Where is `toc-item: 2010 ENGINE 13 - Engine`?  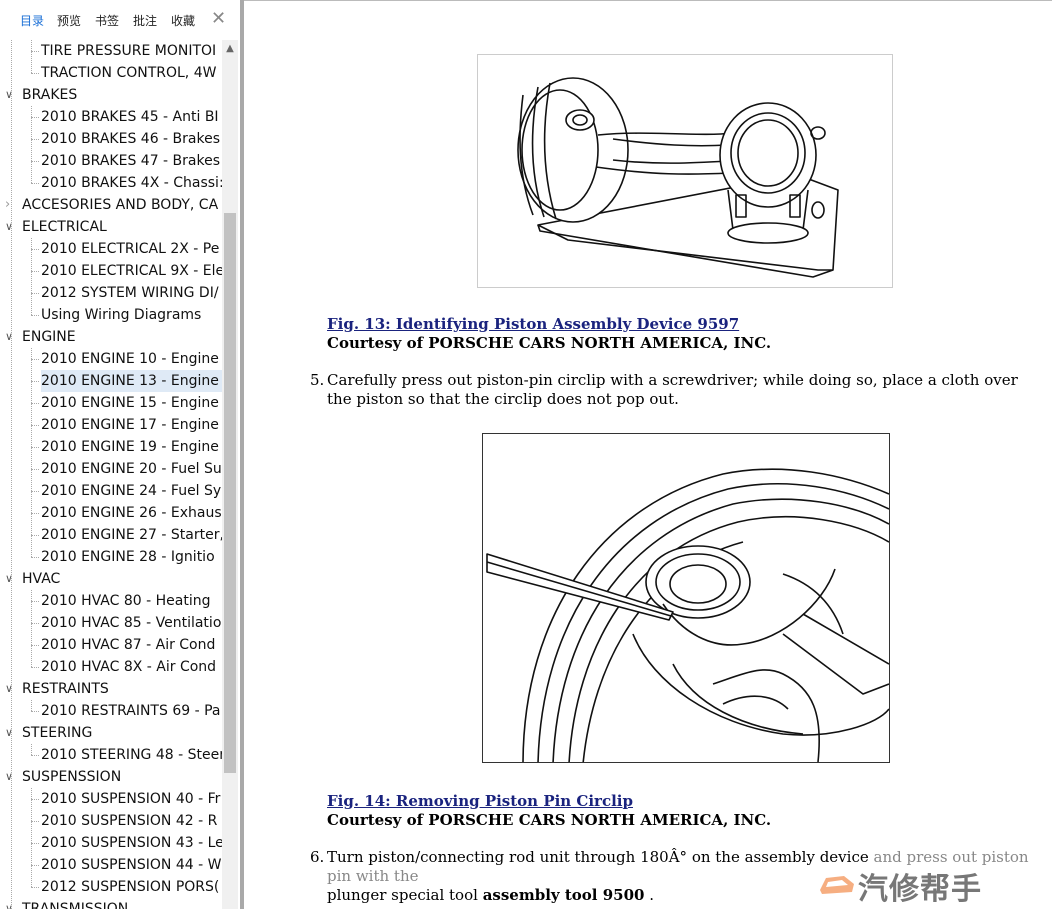 toc-item: 2010 ENGINE 13 - Engine is located at coordinates (111, 381).